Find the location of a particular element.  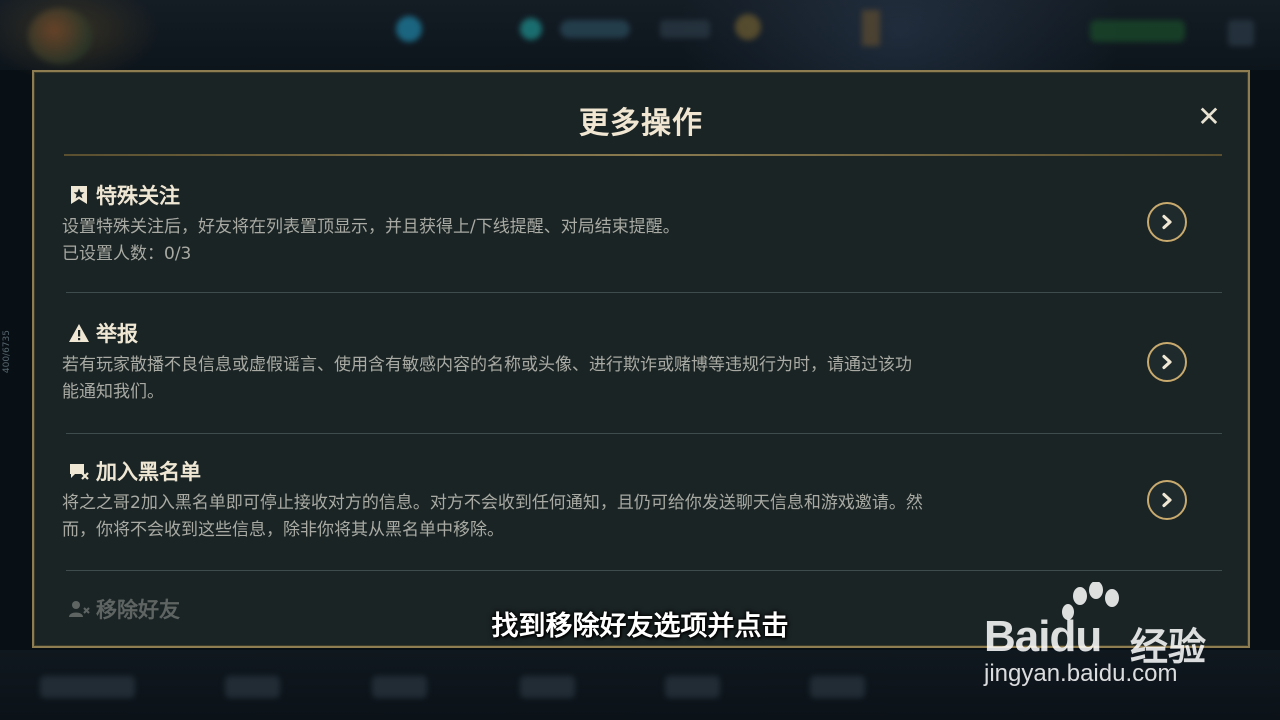

block-chat-icon is located at coordinates (79, 471).